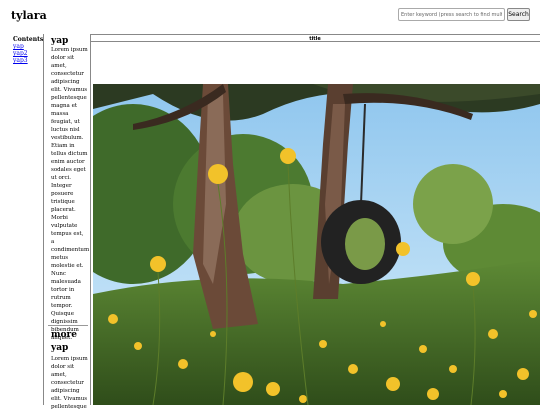 The image size is (540, 411). What do you see at coordinates (43, 219) in the screenshot?
I see `left-divider` at bounding box center [43, 219].